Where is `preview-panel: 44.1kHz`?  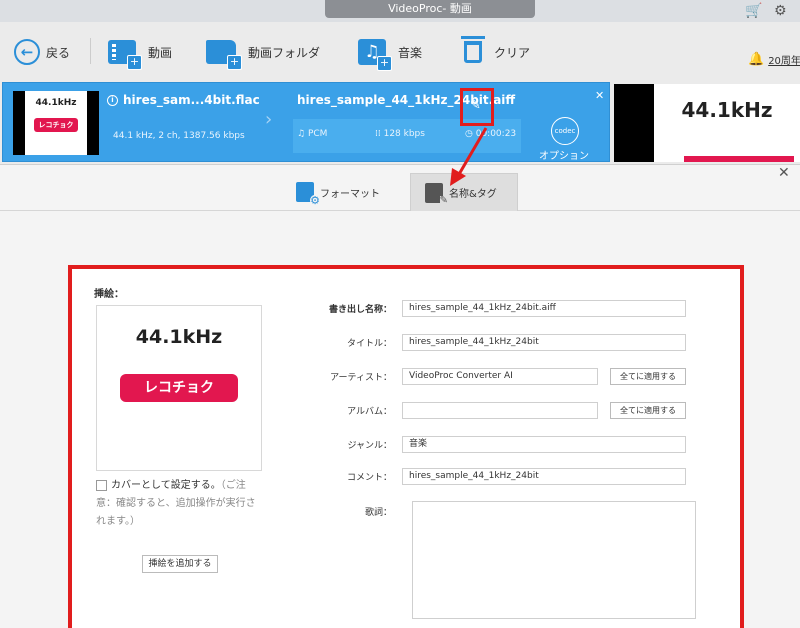 preview-panel: 44.1kHz is located at coordinates (707, 123).